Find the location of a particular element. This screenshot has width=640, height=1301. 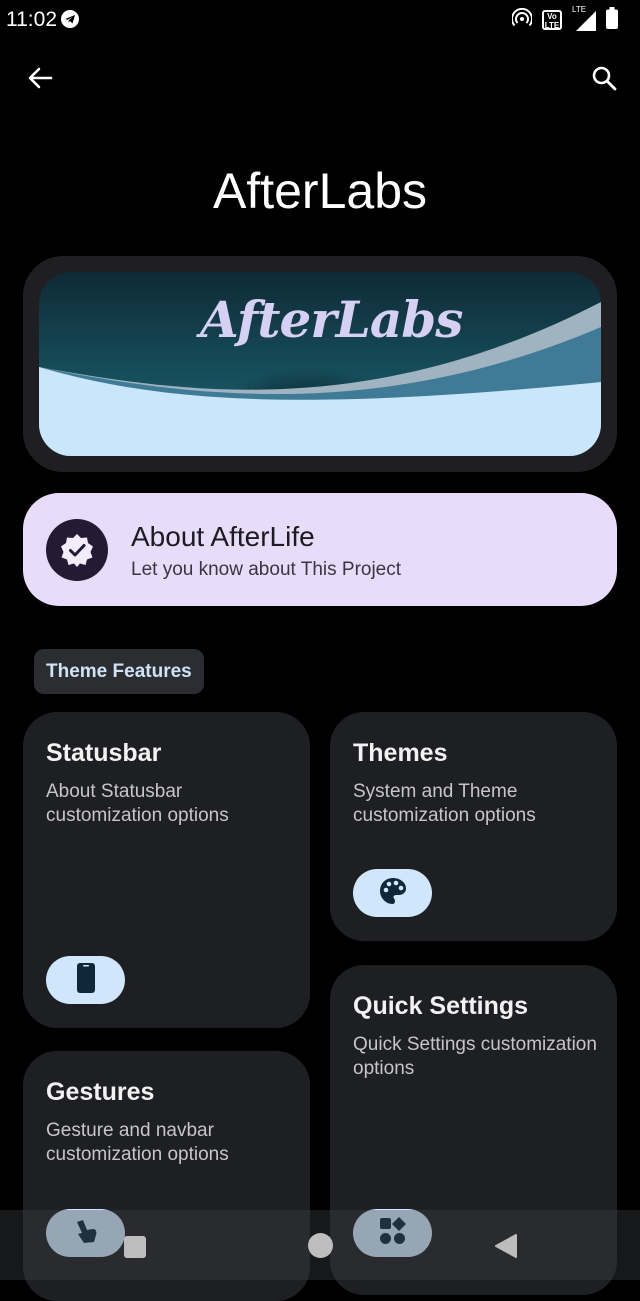

hotspot-icon is located at coordinates (522, 20).